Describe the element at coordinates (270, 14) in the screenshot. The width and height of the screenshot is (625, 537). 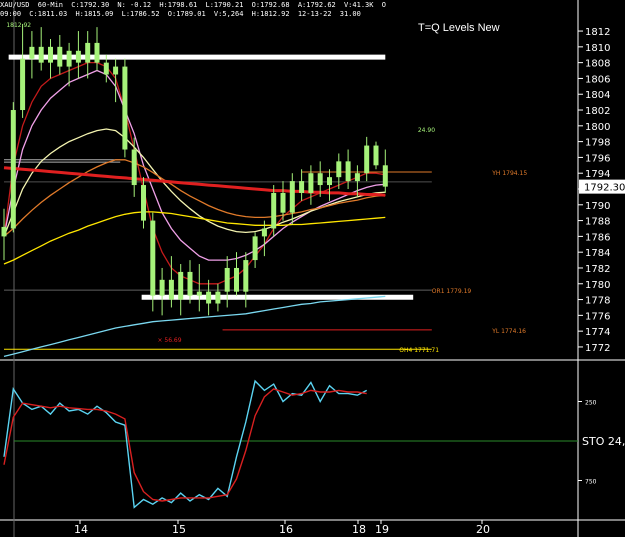
I see `row2-field: H:1812.92` at that location.